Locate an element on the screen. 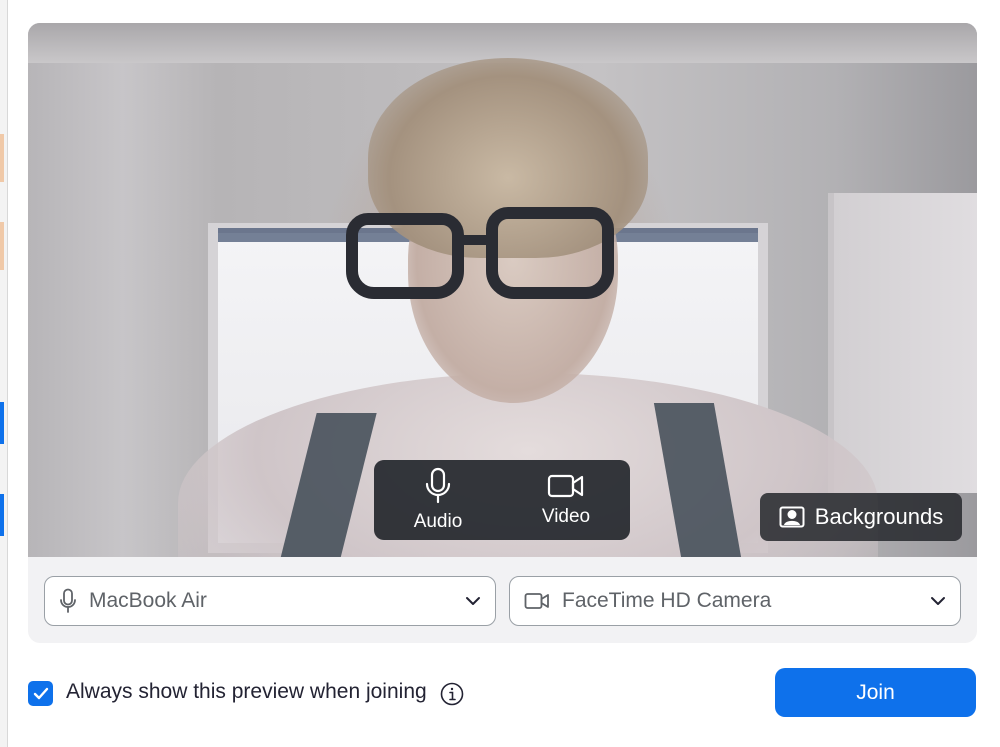 The height and width of the screenshot is (747, 1000). checkmark-icon is located at coordinates (40, 693).